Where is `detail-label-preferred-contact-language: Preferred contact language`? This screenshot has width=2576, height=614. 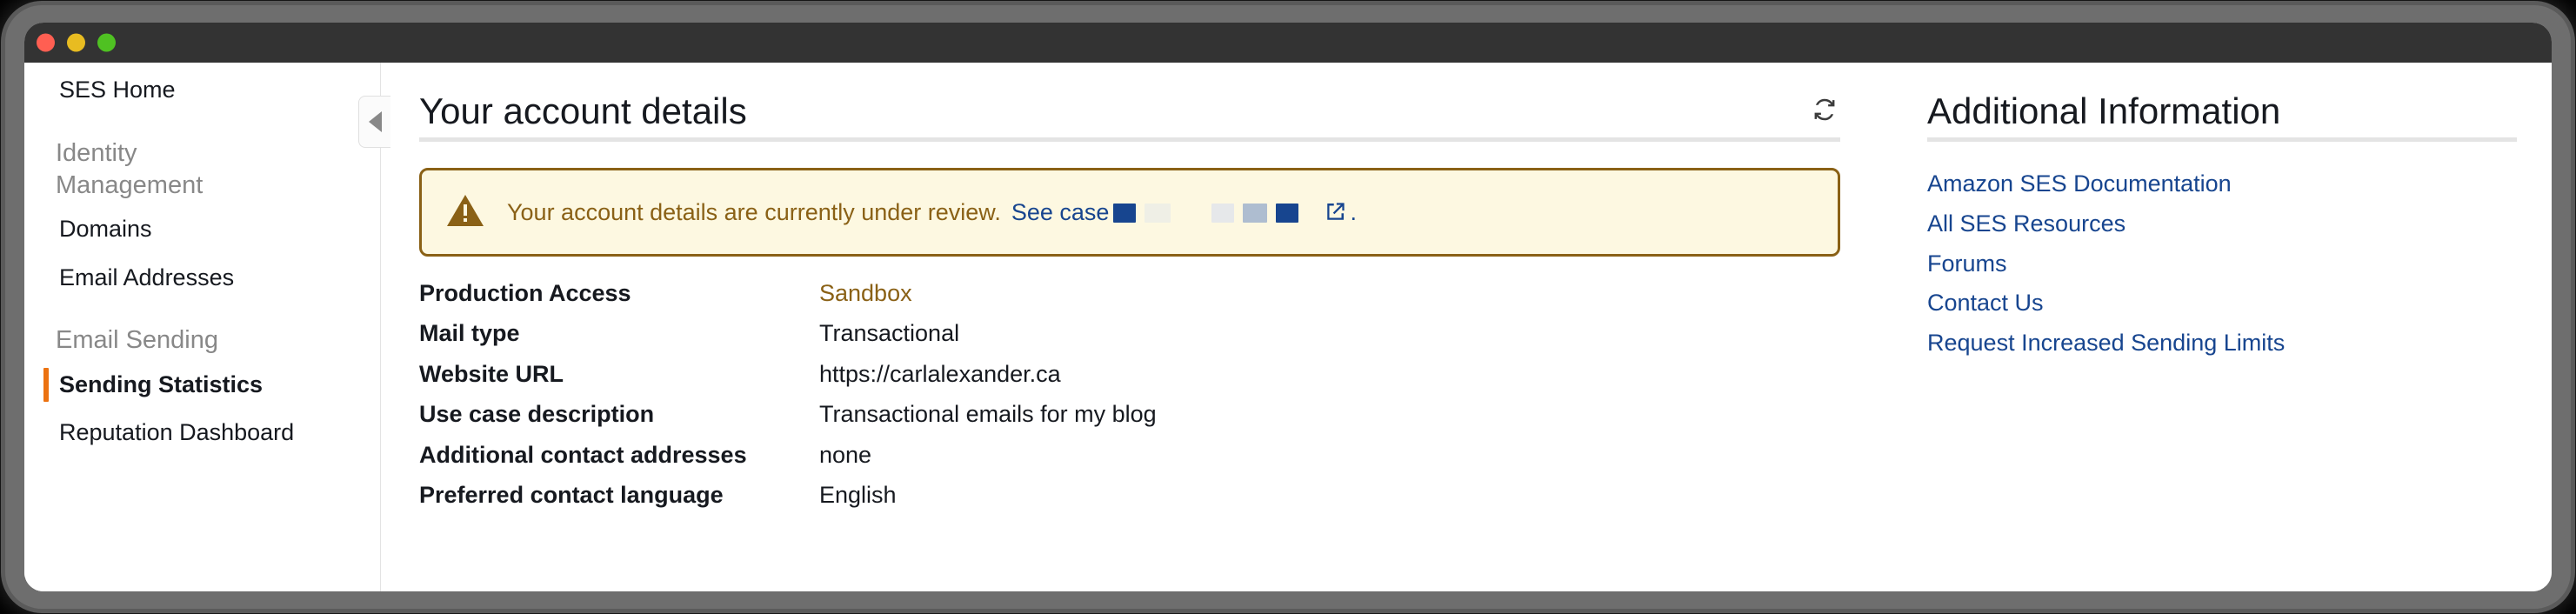 detail-label-preferred-contact-language: Preferred contact language is located at coordinates (571, 496).